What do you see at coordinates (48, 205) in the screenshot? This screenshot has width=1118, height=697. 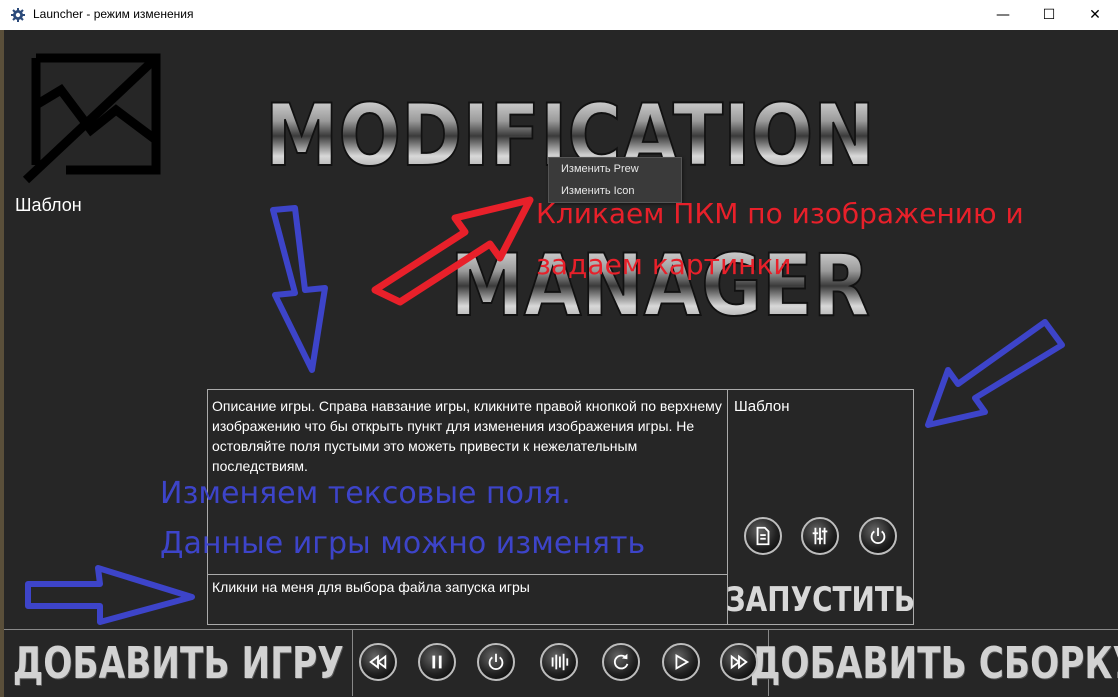 I see `game-title: Шаблон` at bounding box center [48, 205].